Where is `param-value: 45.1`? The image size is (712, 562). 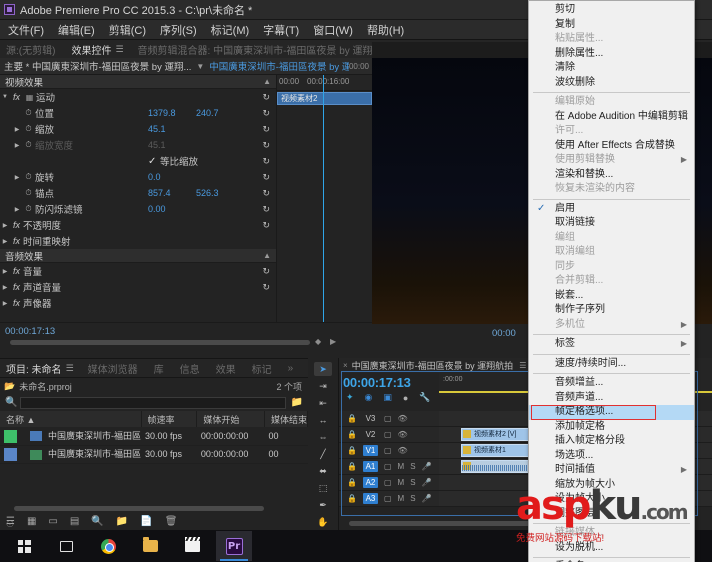
param-value: 45.1 is located at coordinates (157, 129).